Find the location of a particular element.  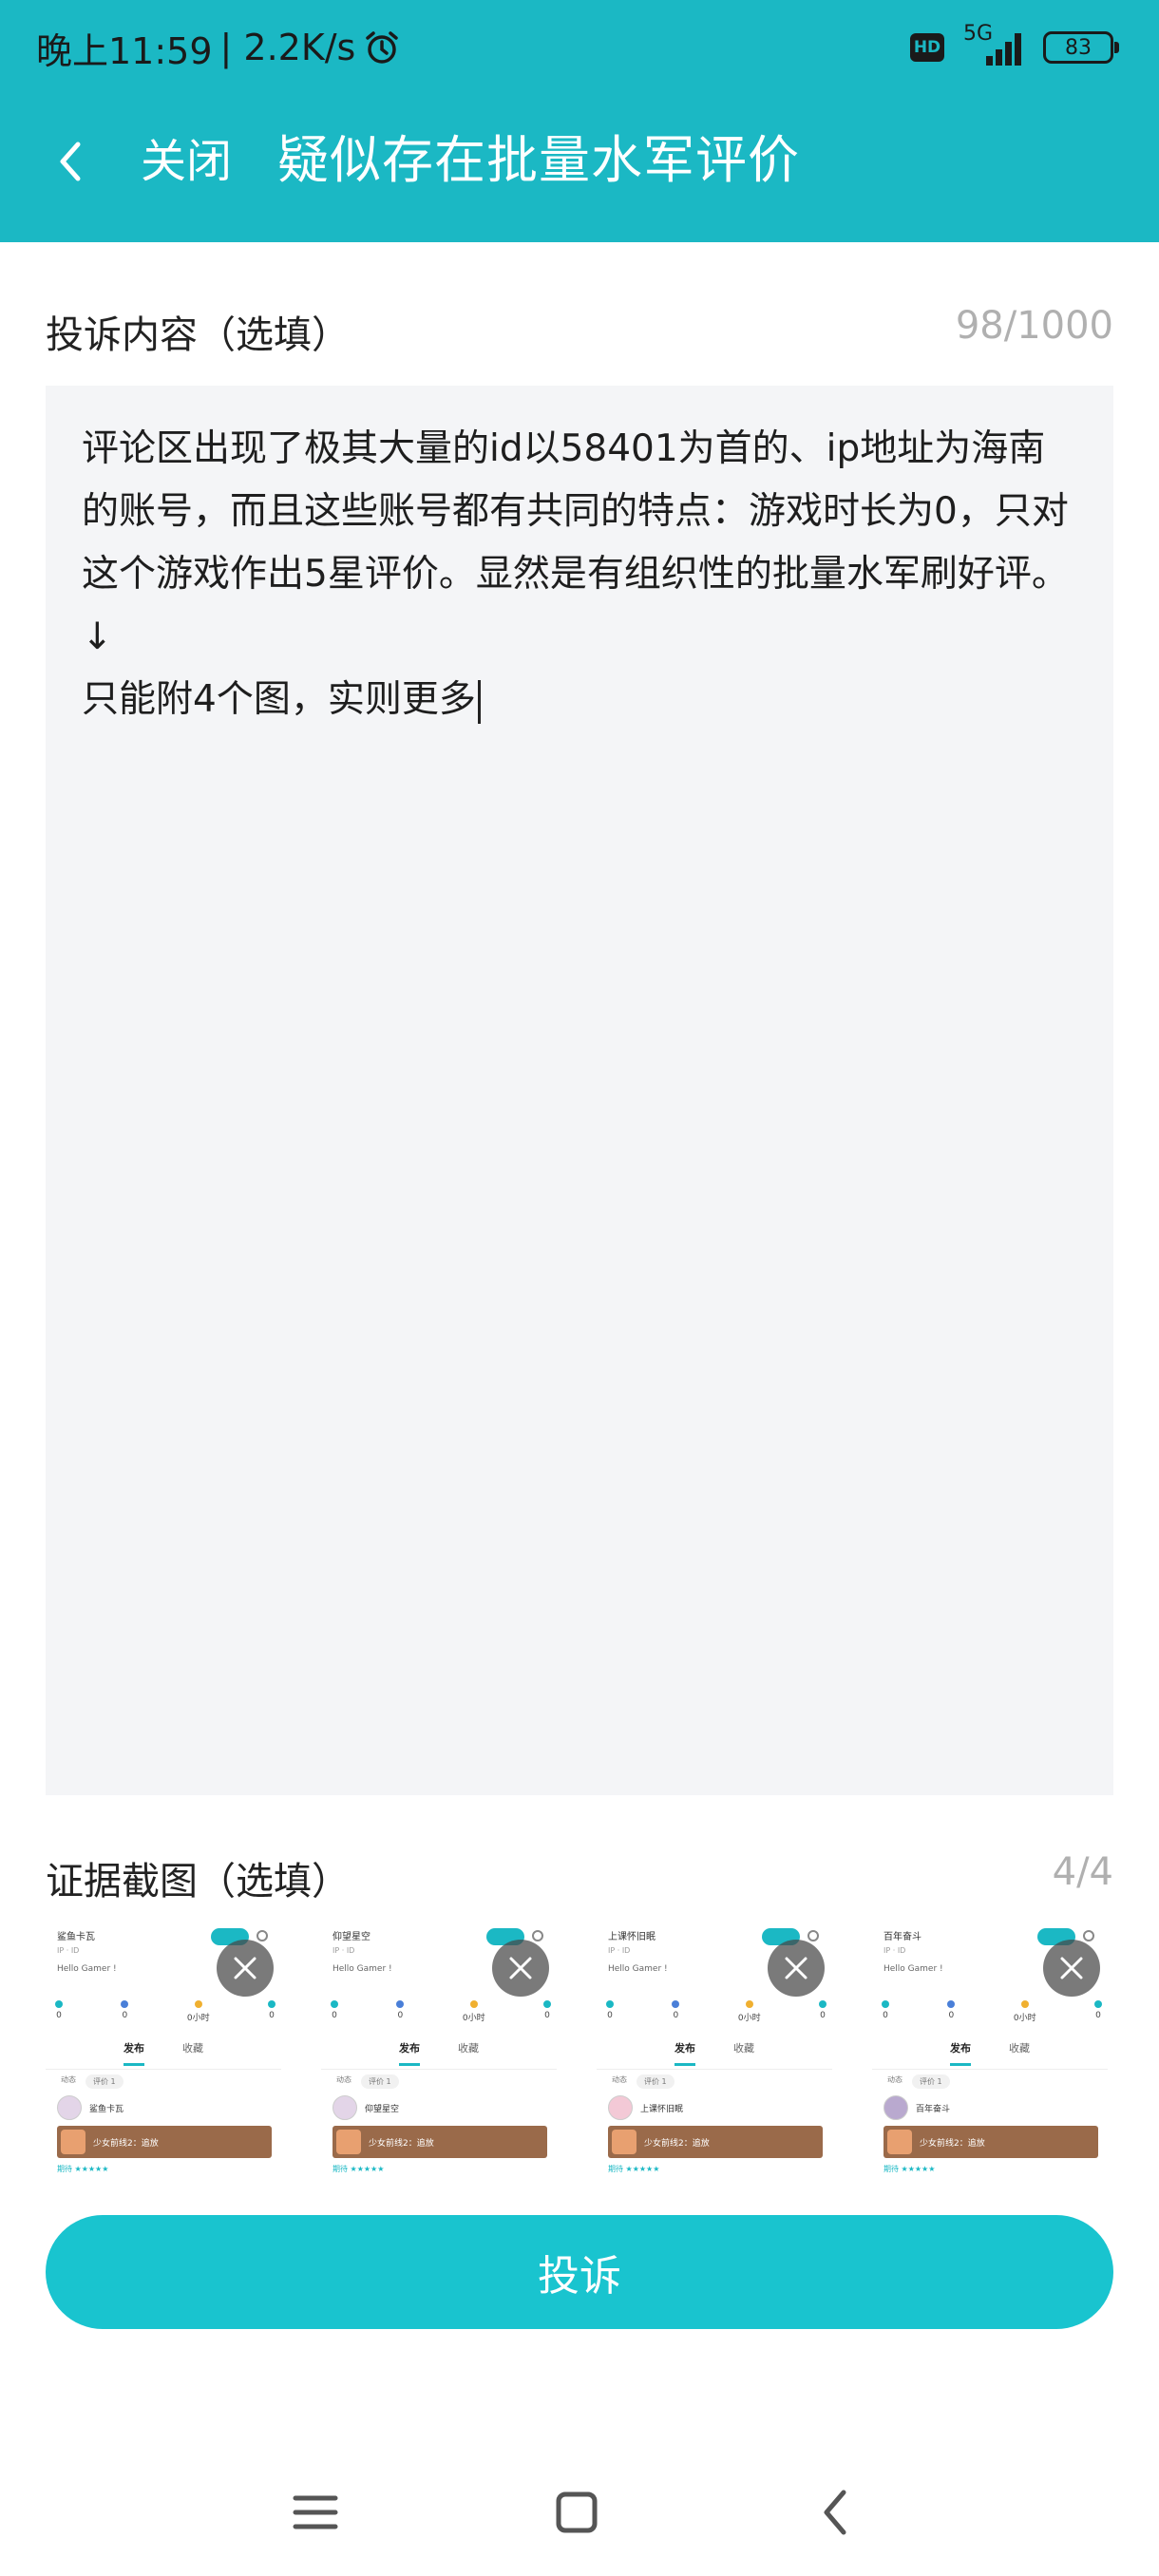

status-left: 晚上11:59 | 2.2K/s is located at coordinates (218, 47).